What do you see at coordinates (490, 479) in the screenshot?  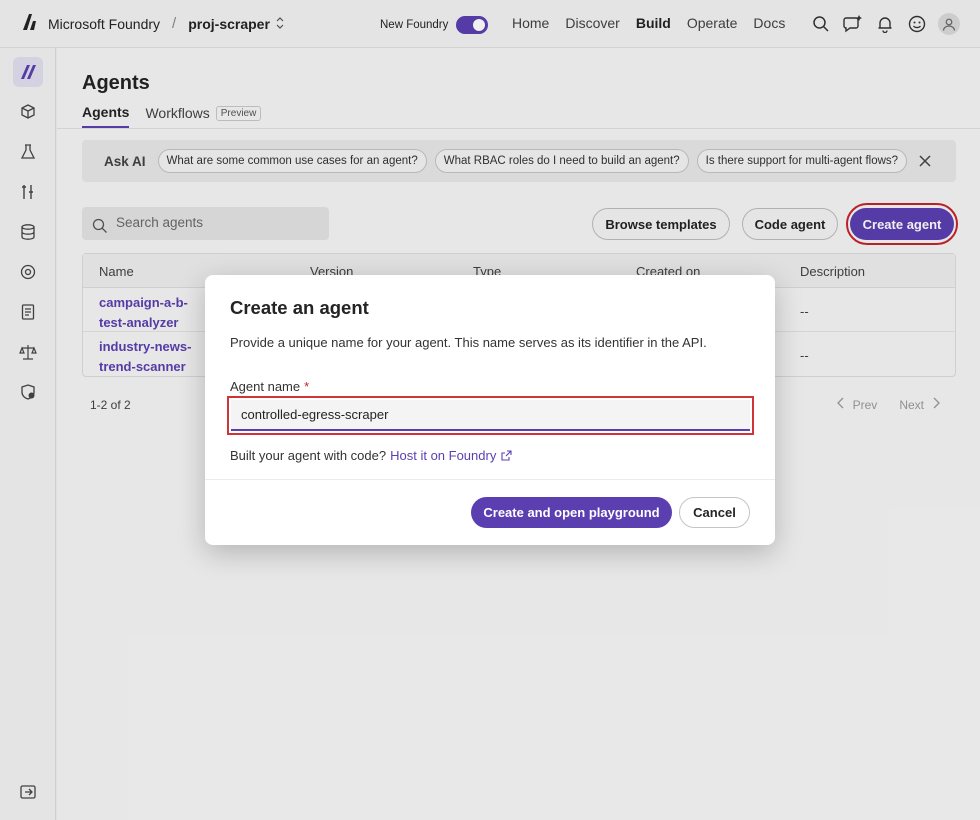 I see `dialog-divider` at bounding box center [490, 479].